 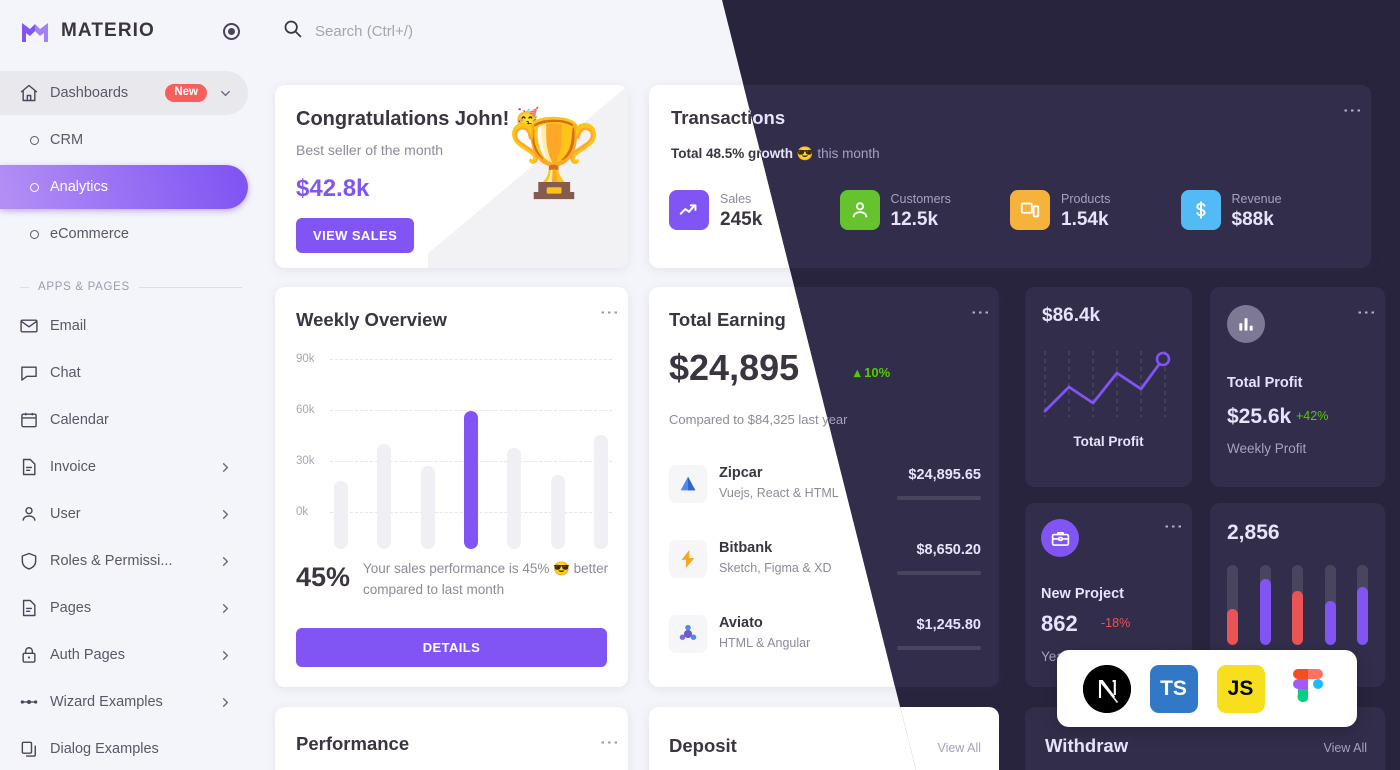 I want to click on bar-tu, so click(x=384, y=496).